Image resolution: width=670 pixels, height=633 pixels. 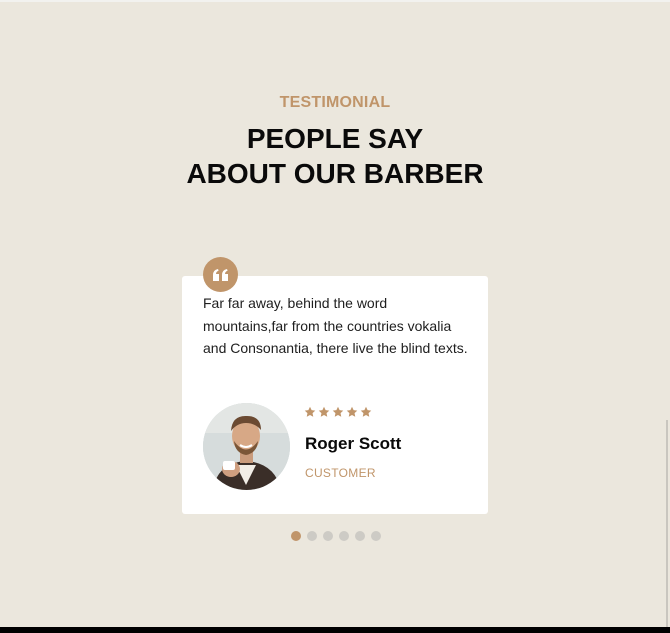 I want to click on scrollbar, so click(x=667, y=523).